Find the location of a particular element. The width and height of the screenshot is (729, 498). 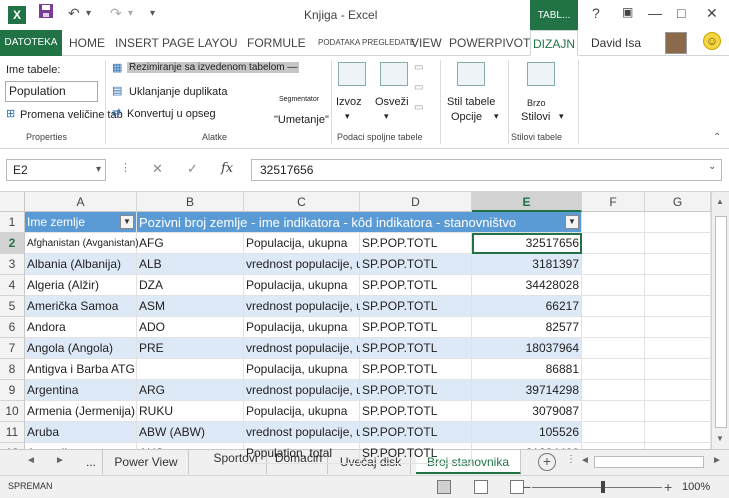

enter-icon: ✓ is located at coordinates (192, 169).